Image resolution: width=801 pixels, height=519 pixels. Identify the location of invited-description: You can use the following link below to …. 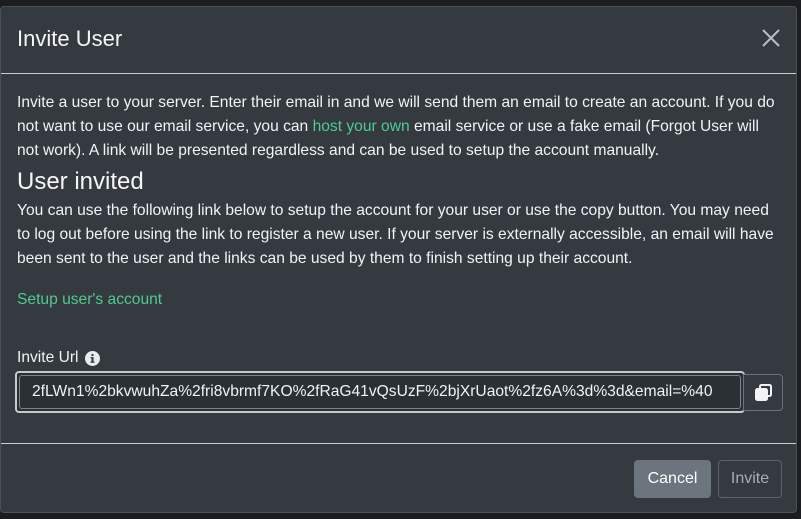
(395, 234).